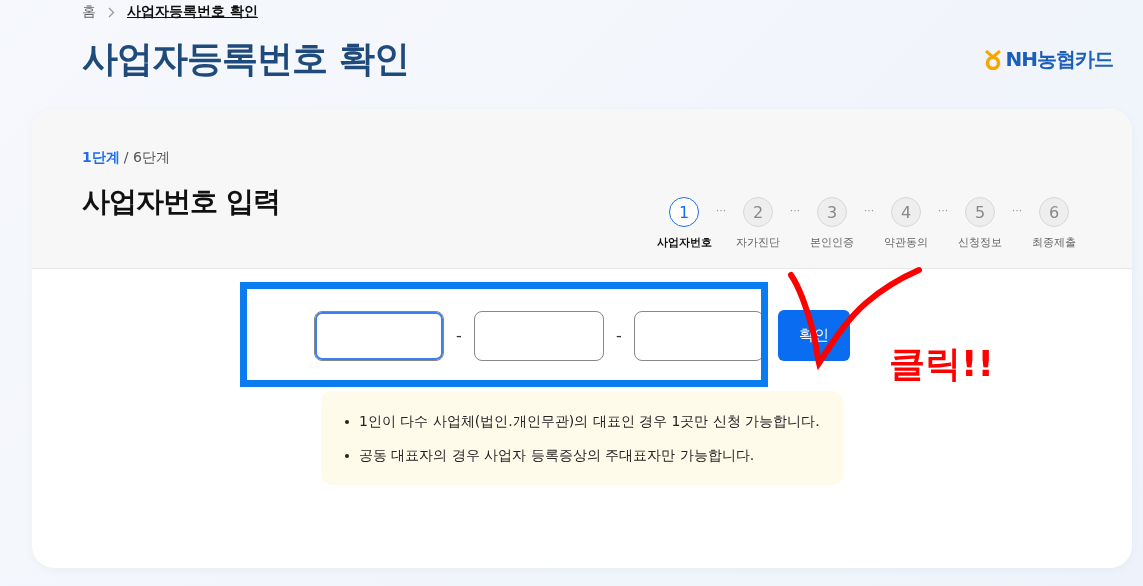 This screenshot has width=1143, height=586. Describe the element at coordinates (992, 59) in the screenshot. I see `logo-icon` at that location.